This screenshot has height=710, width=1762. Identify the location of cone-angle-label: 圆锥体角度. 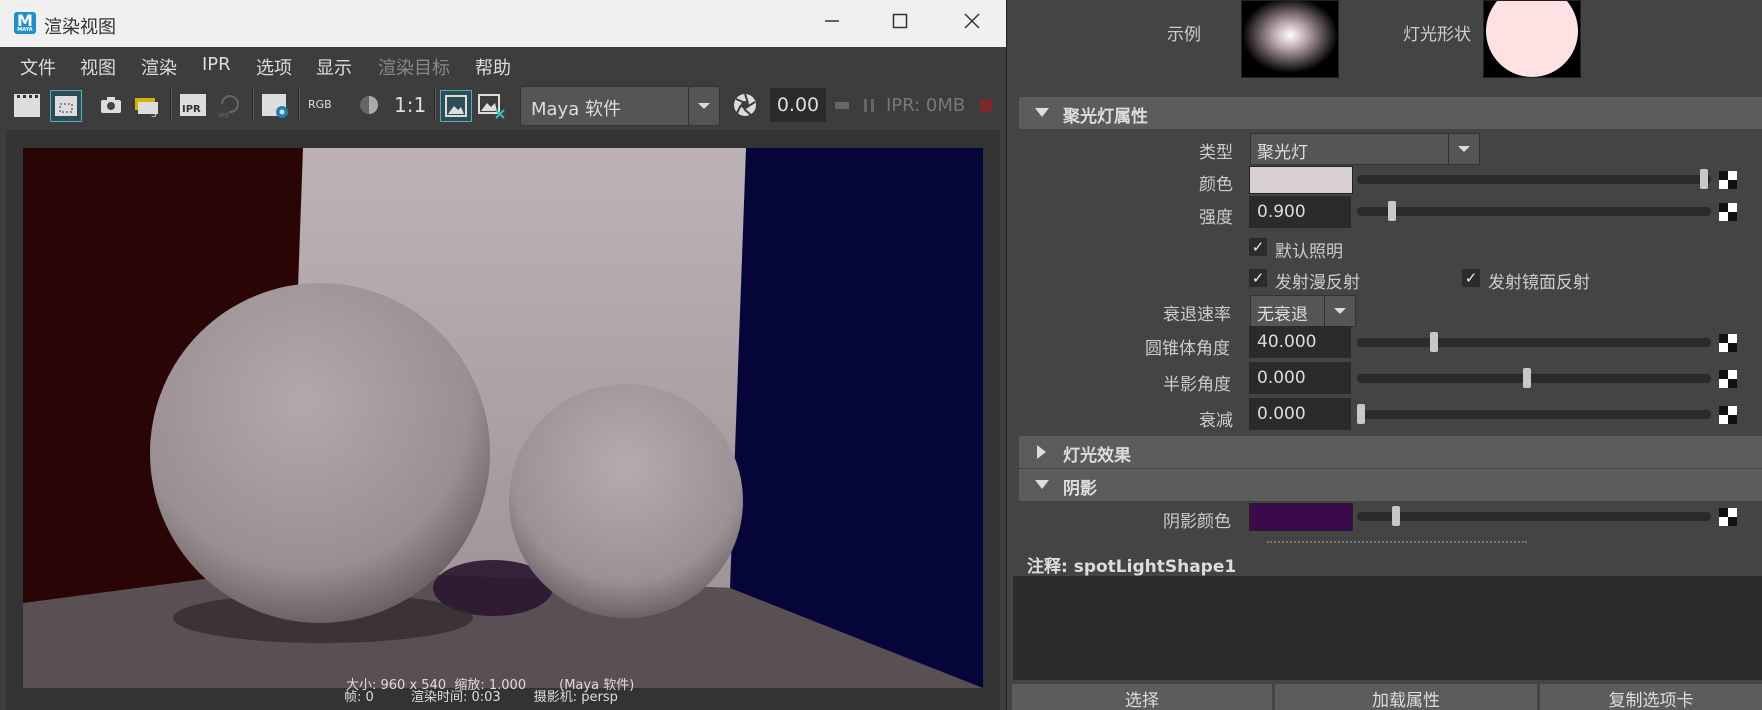
(1187, 349).